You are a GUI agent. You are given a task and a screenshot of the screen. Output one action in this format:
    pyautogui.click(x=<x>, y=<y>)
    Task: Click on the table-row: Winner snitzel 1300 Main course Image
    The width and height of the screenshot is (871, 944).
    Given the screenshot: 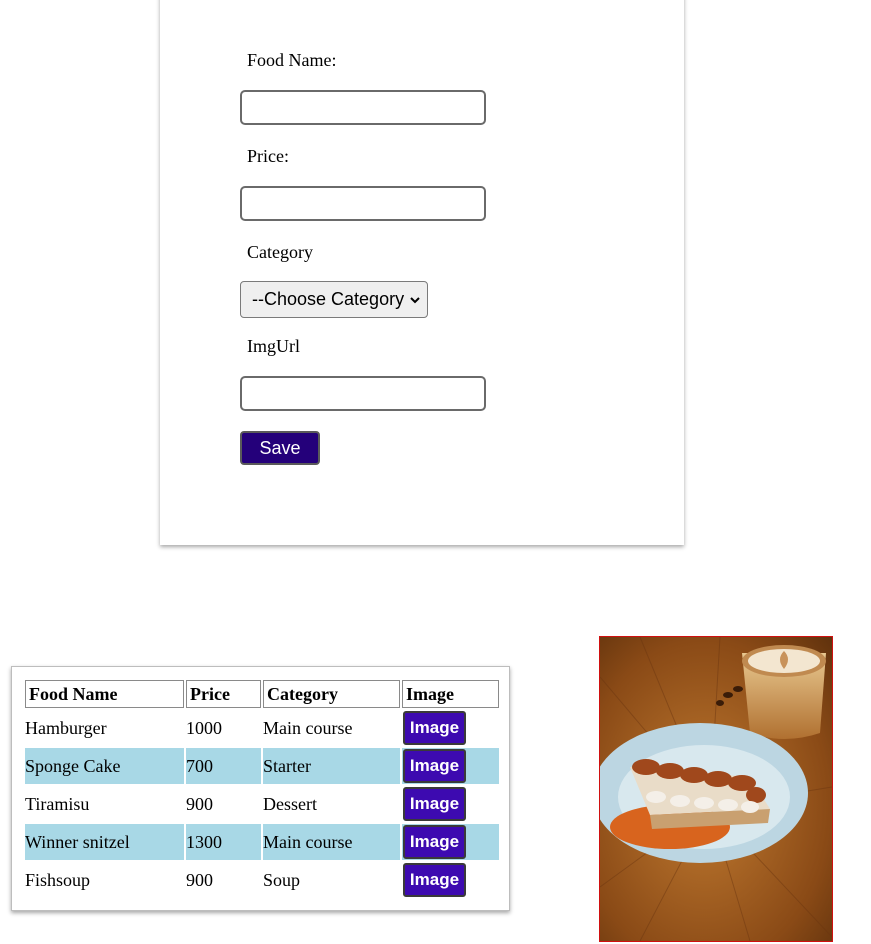 What is the action you would take?
    pyautogui.click(x=262, y=842)
    